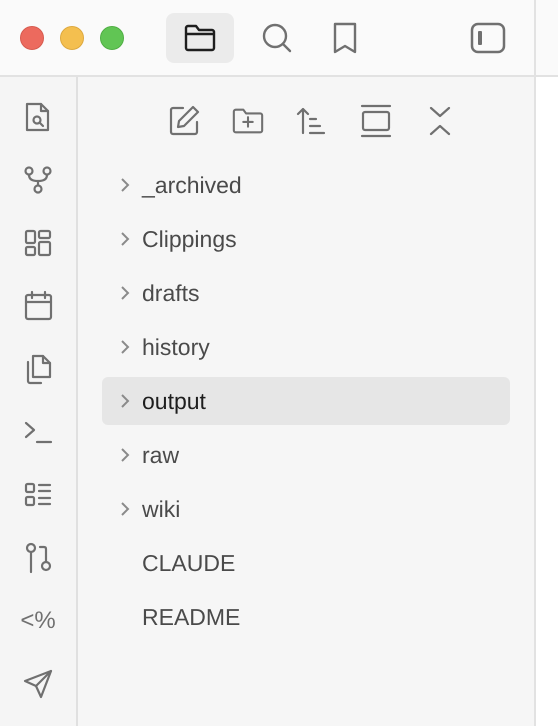 This screenshot has height=726, width=558. I want to click on folder-item: Clippings, so click(306, 239).